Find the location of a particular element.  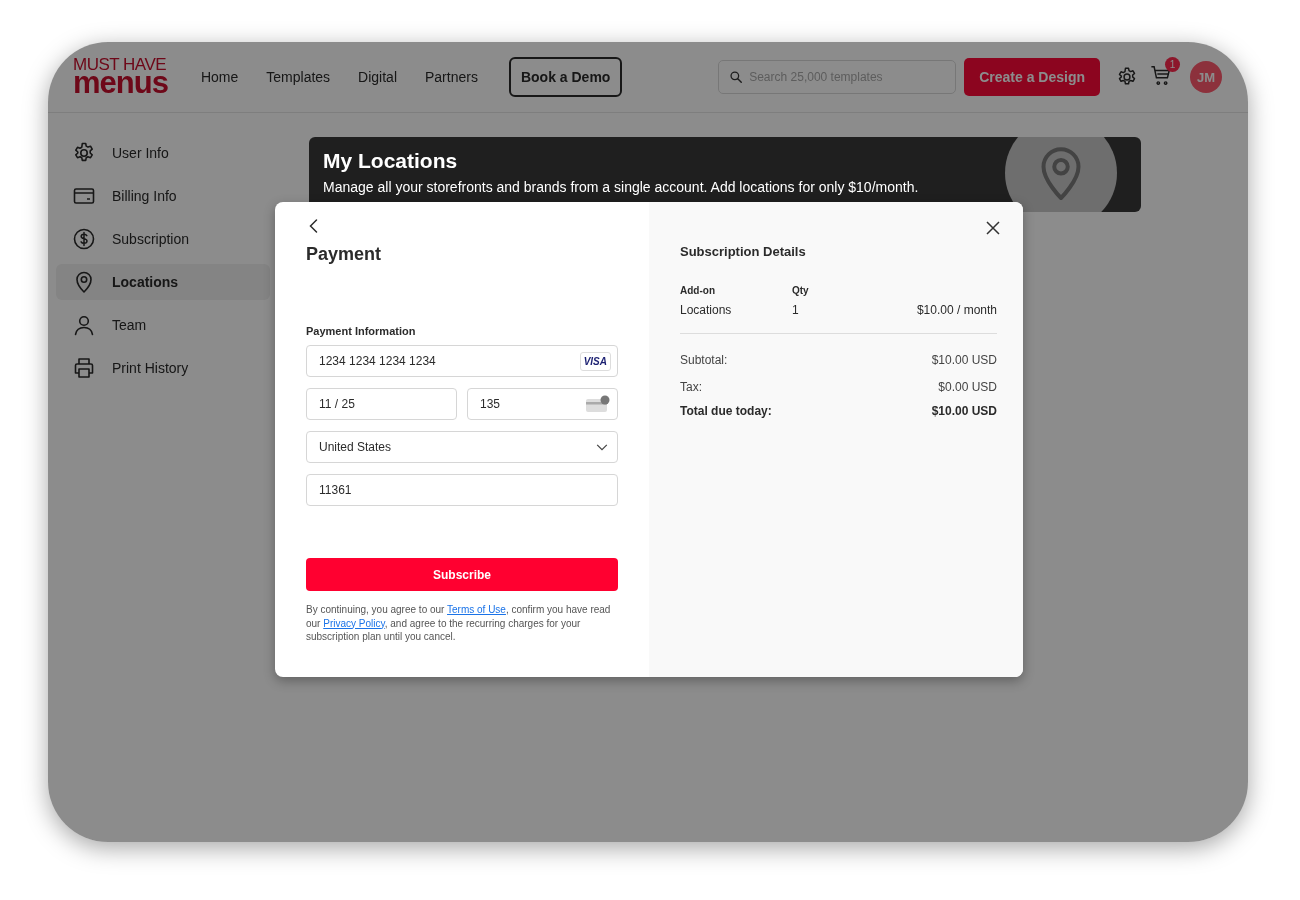

expiry-field: 11 / 25 is located at coordinates (381, 404).